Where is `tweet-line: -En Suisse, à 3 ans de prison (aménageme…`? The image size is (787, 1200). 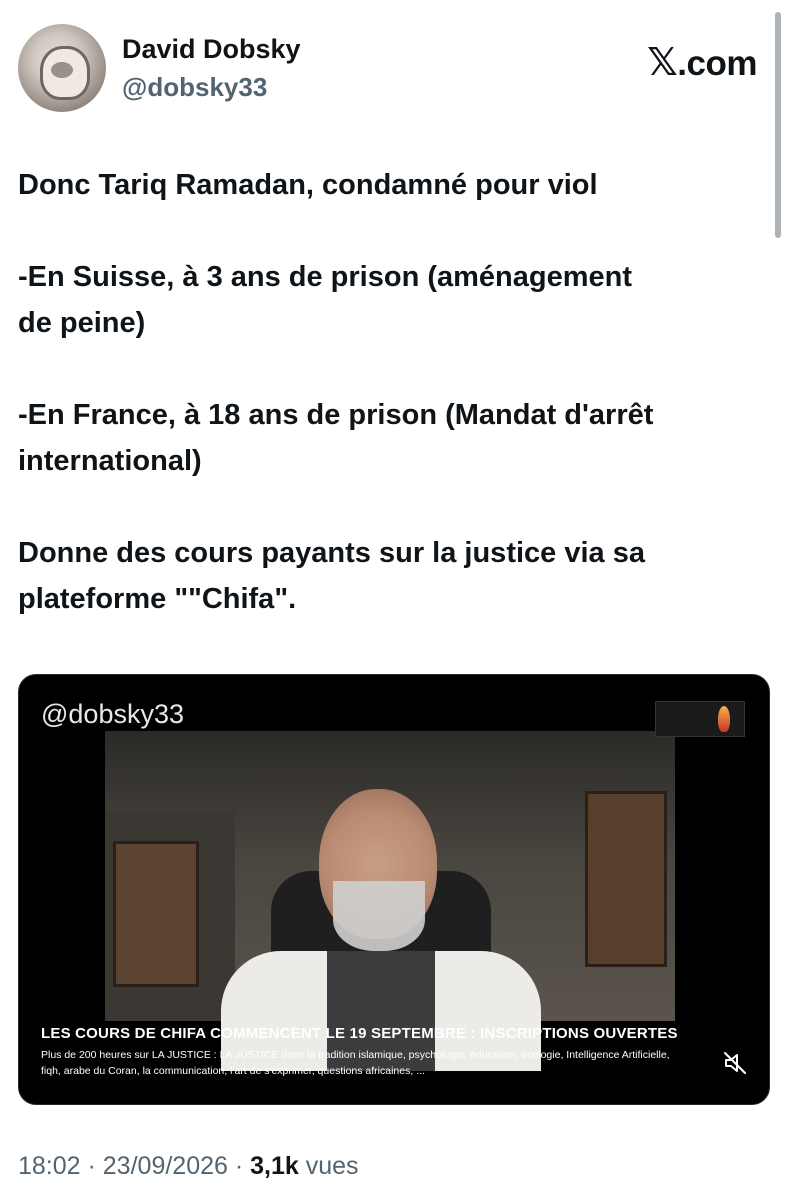 tweet-line: -En Suisse, à 3 ans de prison (aménageme… is located at coordinates (325, 277).